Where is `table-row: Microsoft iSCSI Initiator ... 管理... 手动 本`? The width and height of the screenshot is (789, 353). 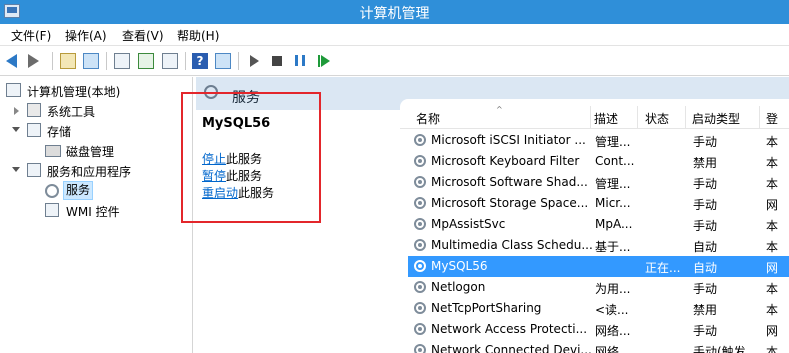 table-row: Microsoft iSCSI Initiator ... 管理... 手动 本 is located at coordinates (598, 140).